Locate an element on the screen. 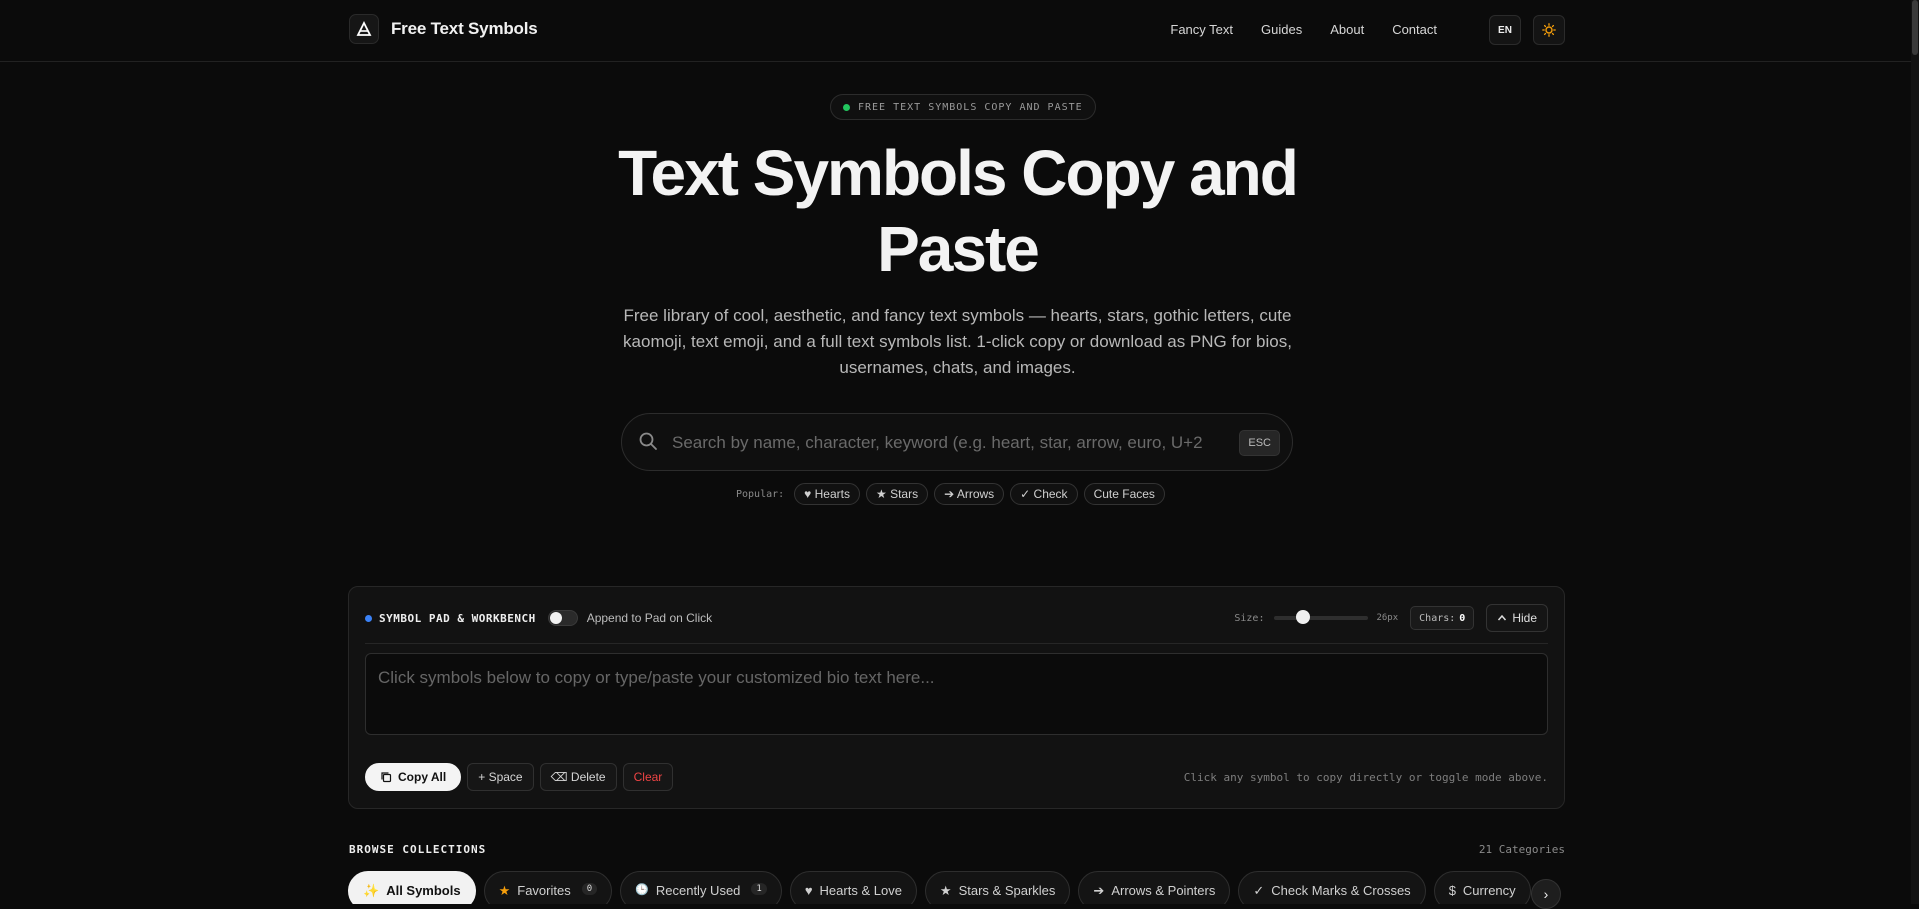  chars-label: Chars: is located at coordinates (1437, 618).